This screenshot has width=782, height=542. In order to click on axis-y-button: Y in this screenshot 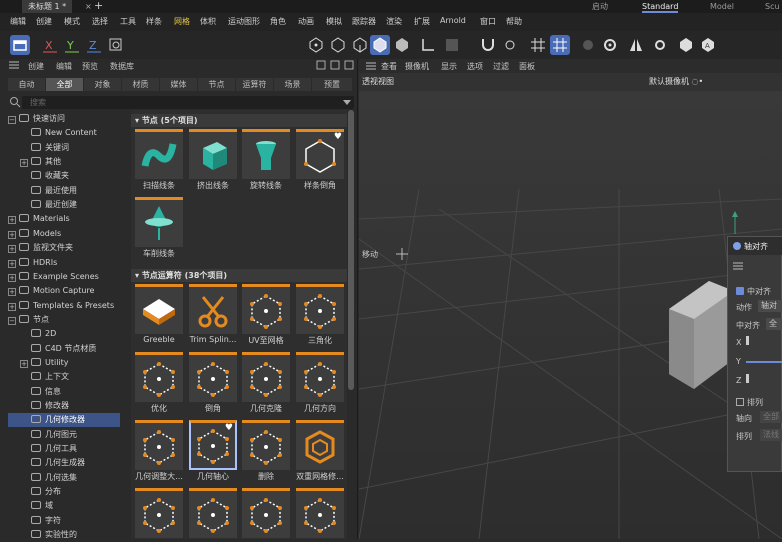, I will do `click(72, 45)`.